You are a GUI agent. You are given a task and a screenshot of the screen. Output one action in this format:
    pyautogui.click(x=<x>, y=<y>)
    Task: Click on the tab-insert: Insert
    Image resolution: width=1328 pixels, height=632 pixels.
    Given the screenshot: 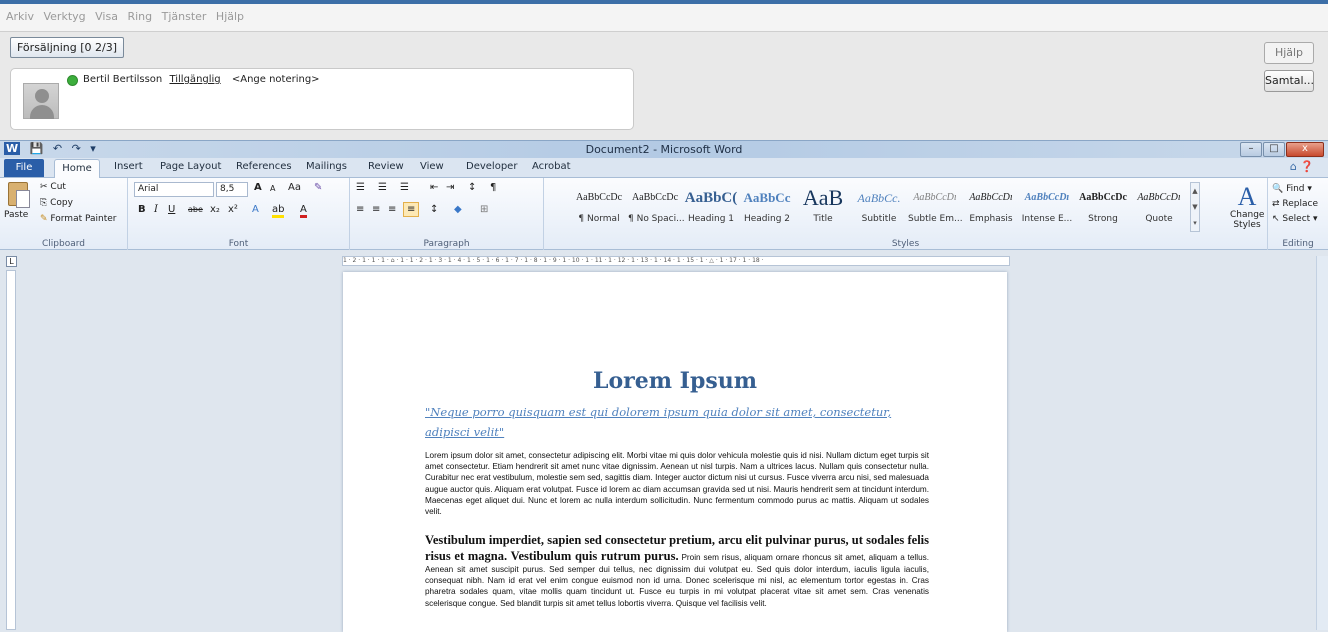 What is the action you would take?
    pyautogui.click(x=128, y=166)
    